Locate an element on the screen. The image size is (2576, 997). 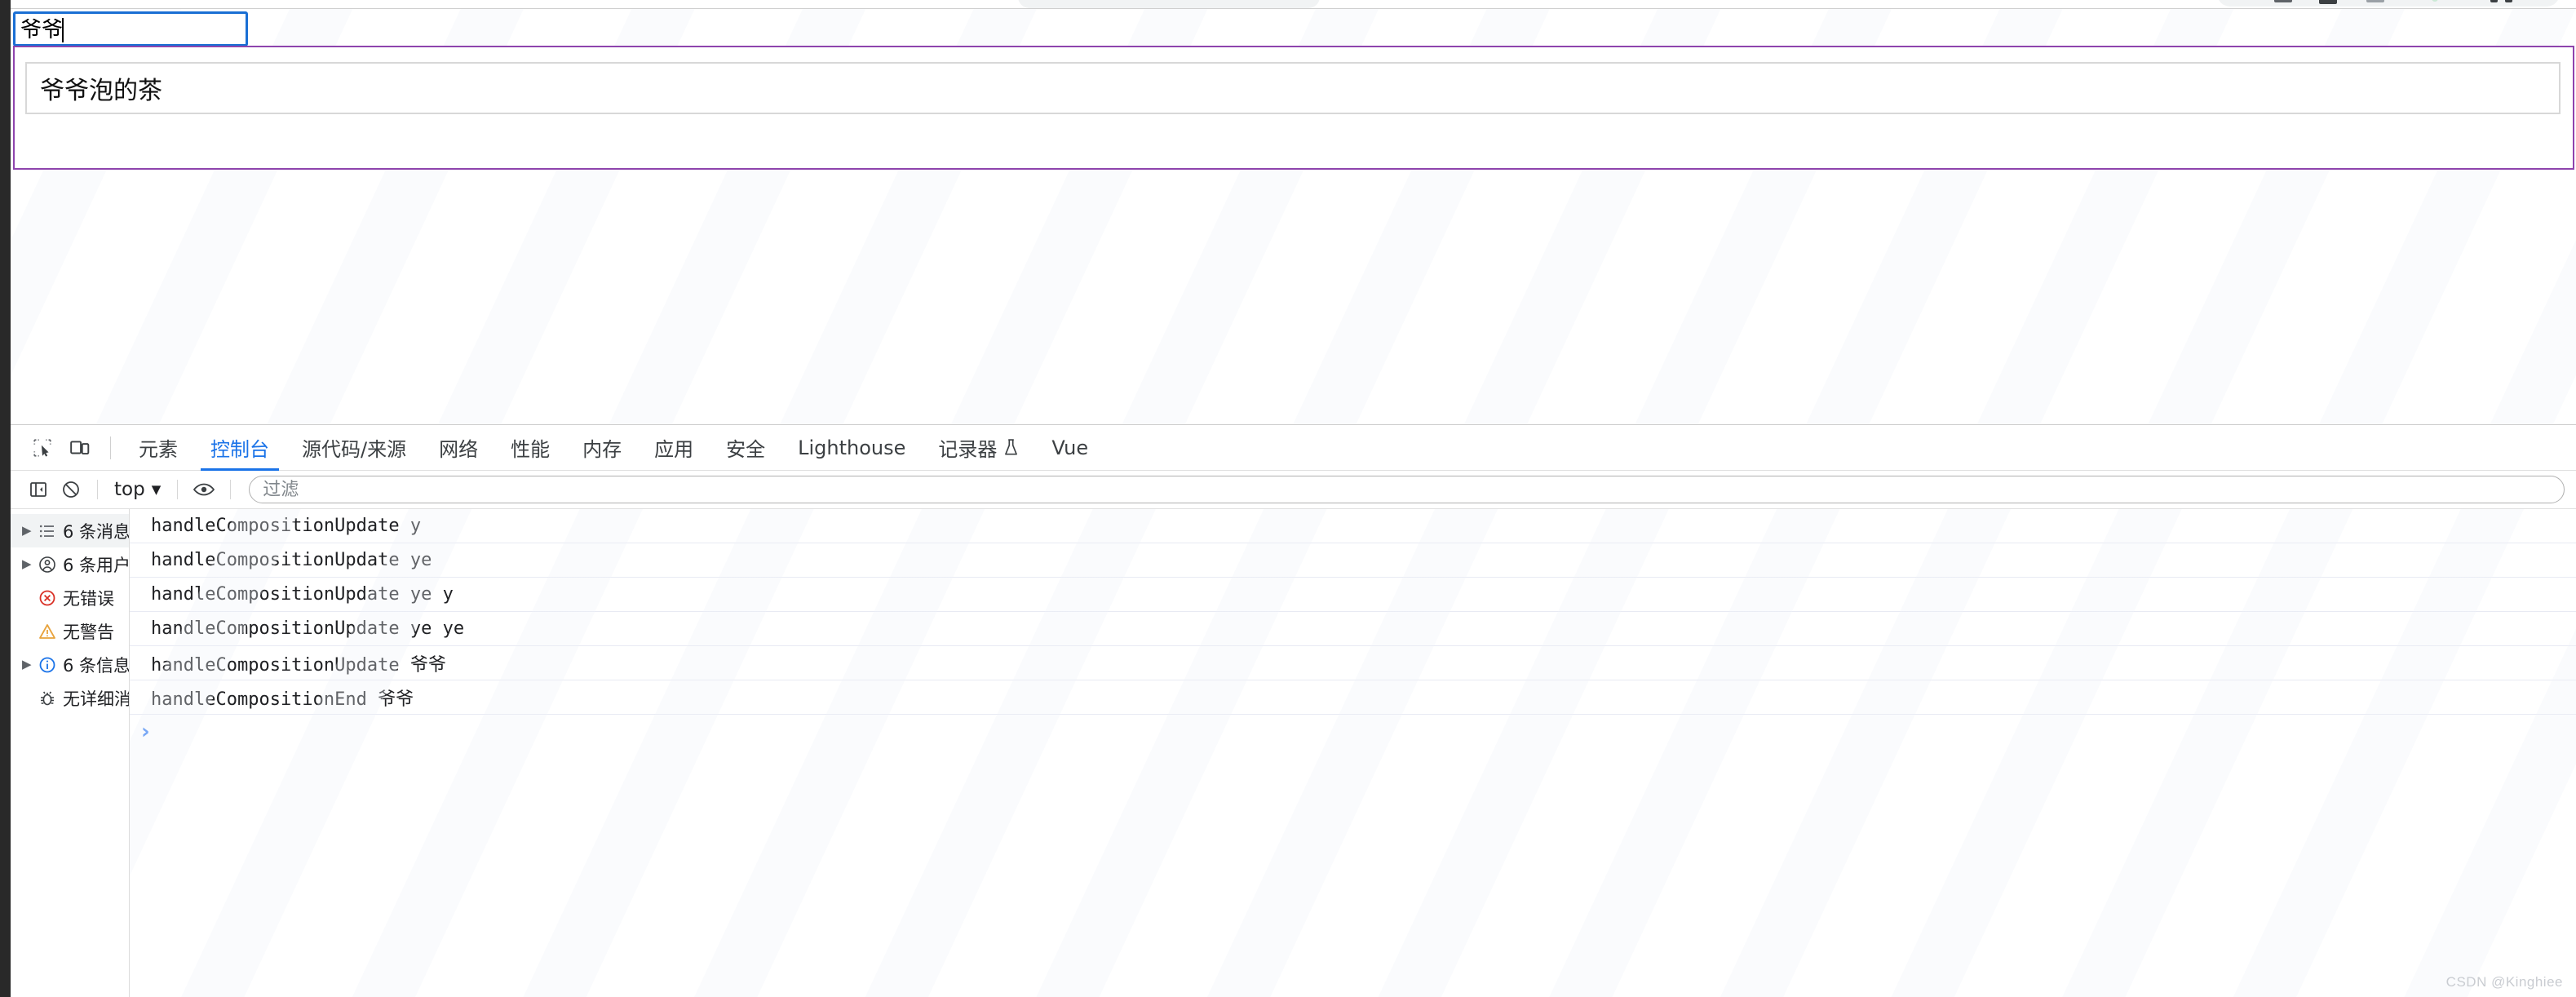
search-input-wrapper is located at coordinates (130, 29).